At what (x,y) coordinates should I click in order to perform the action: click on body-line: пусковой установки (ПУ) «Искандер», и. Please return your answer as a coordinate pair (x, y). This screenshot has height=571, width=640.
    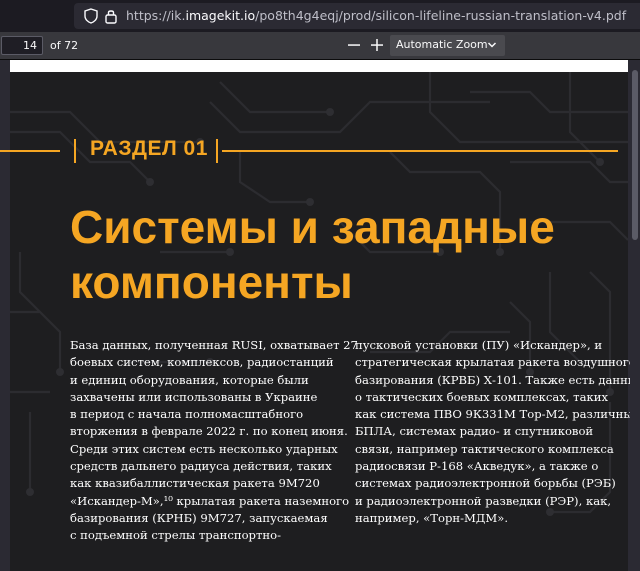
    Looking at the image, I should click on (479, 345).